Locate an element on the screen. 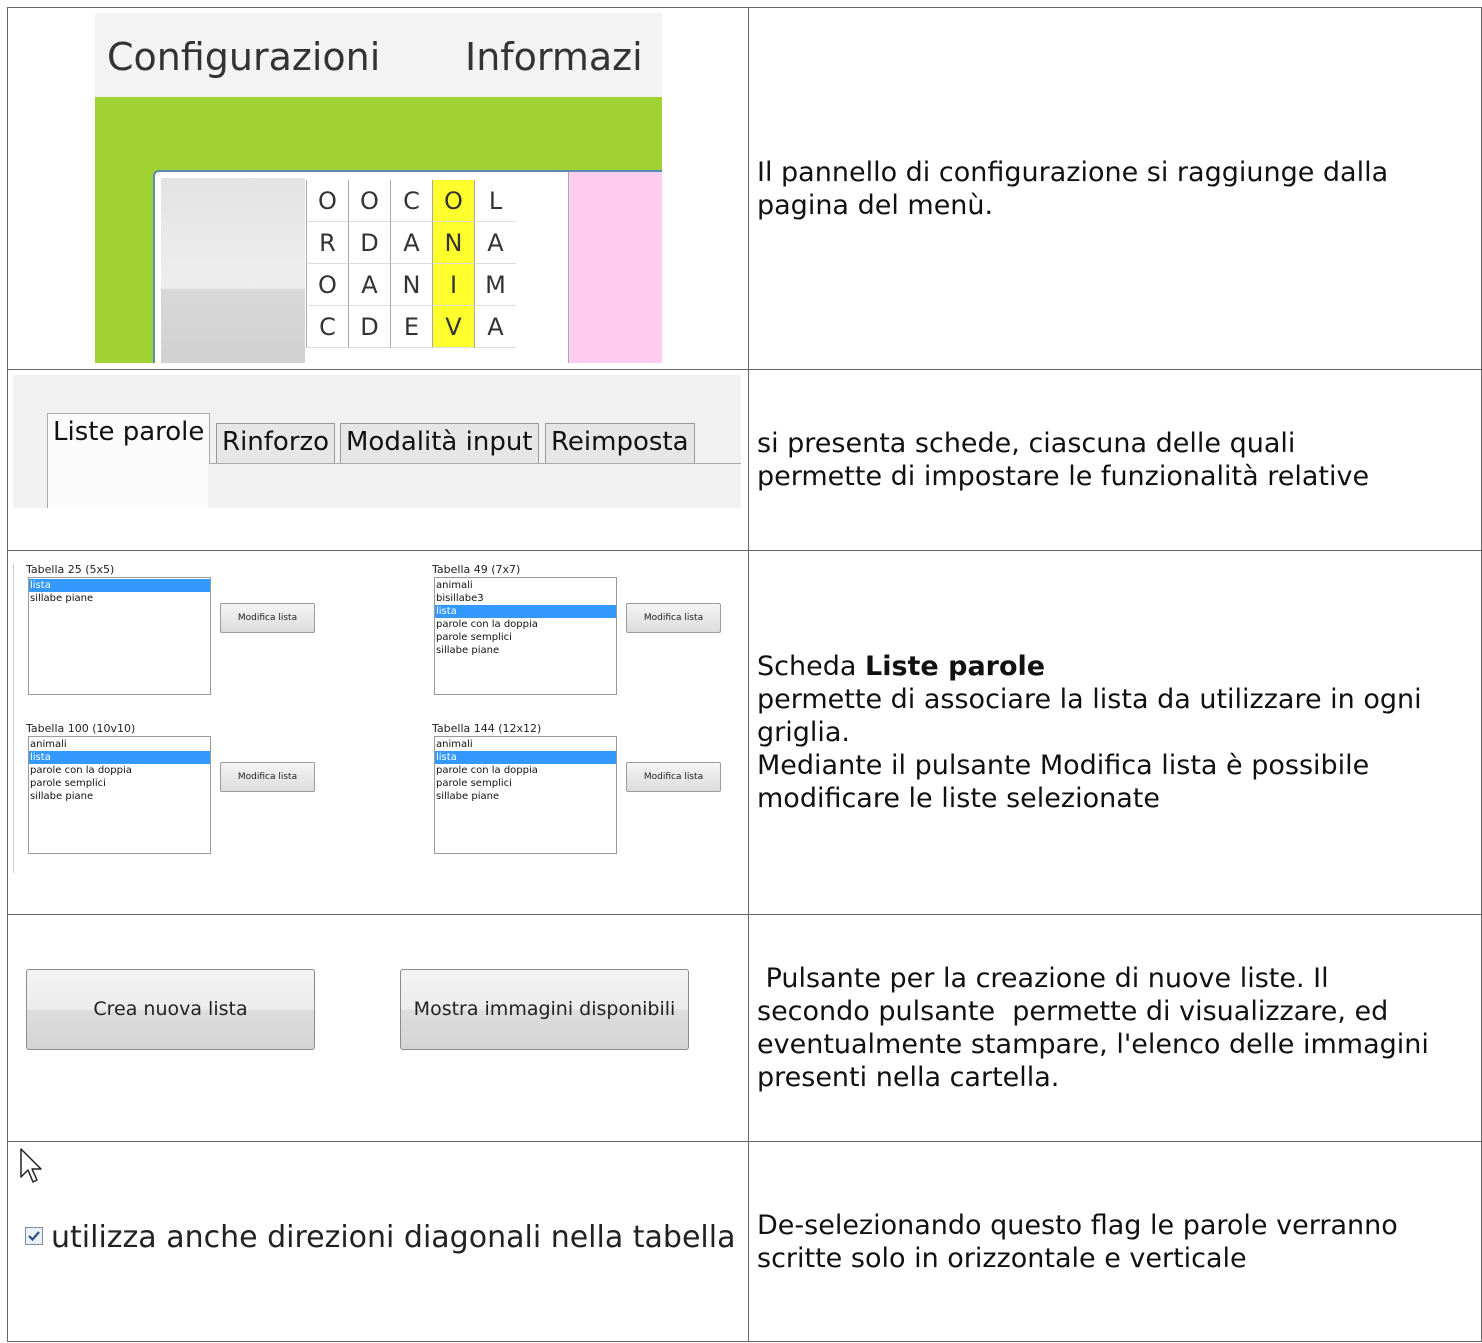 The image size is (1482, 1343). description-line: modificare le liste selezionate is located at coordinates (958, 798).